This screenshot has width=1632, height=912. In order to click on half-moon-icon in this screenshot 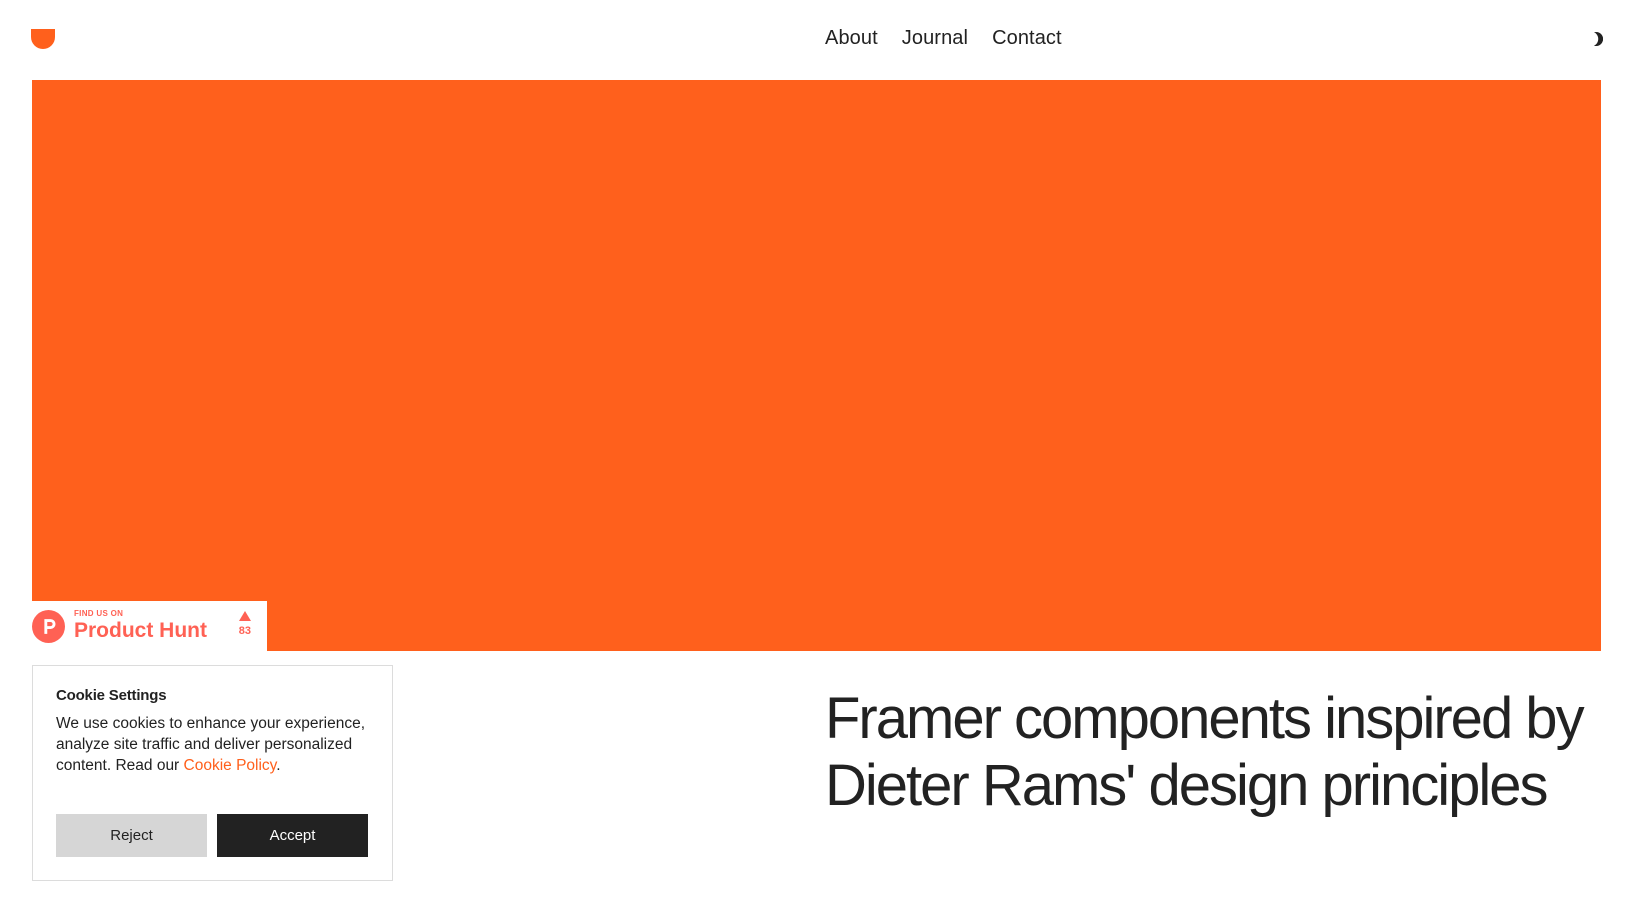, I will do `click(1599, 39)`.